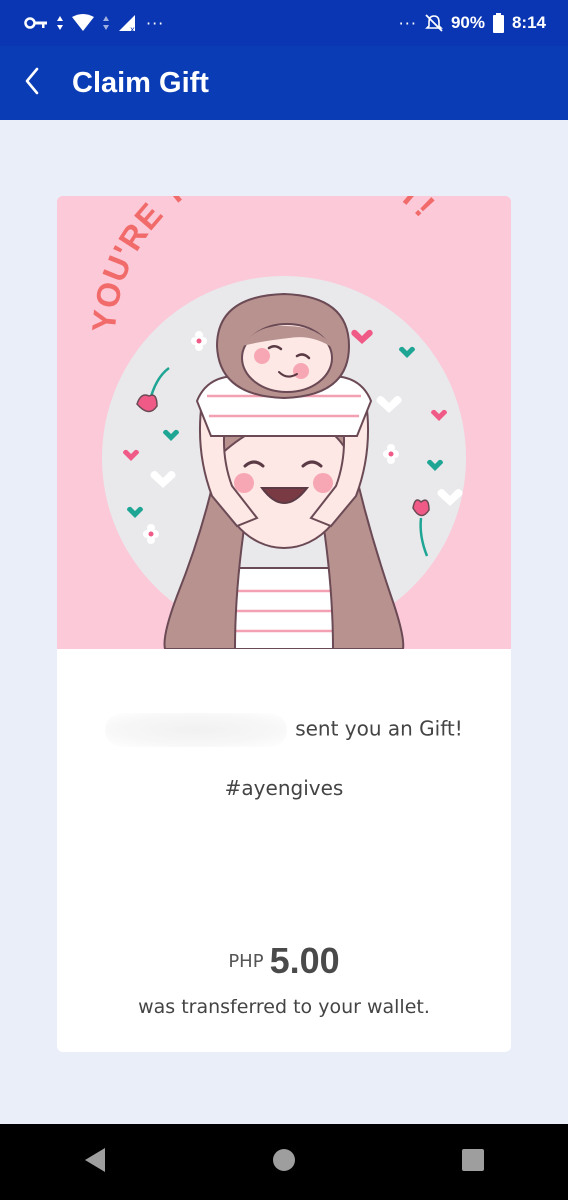 This screenshot has height=1200, width=568. I want to click on gift-hashtag: #ayengives, so click(284, 788).